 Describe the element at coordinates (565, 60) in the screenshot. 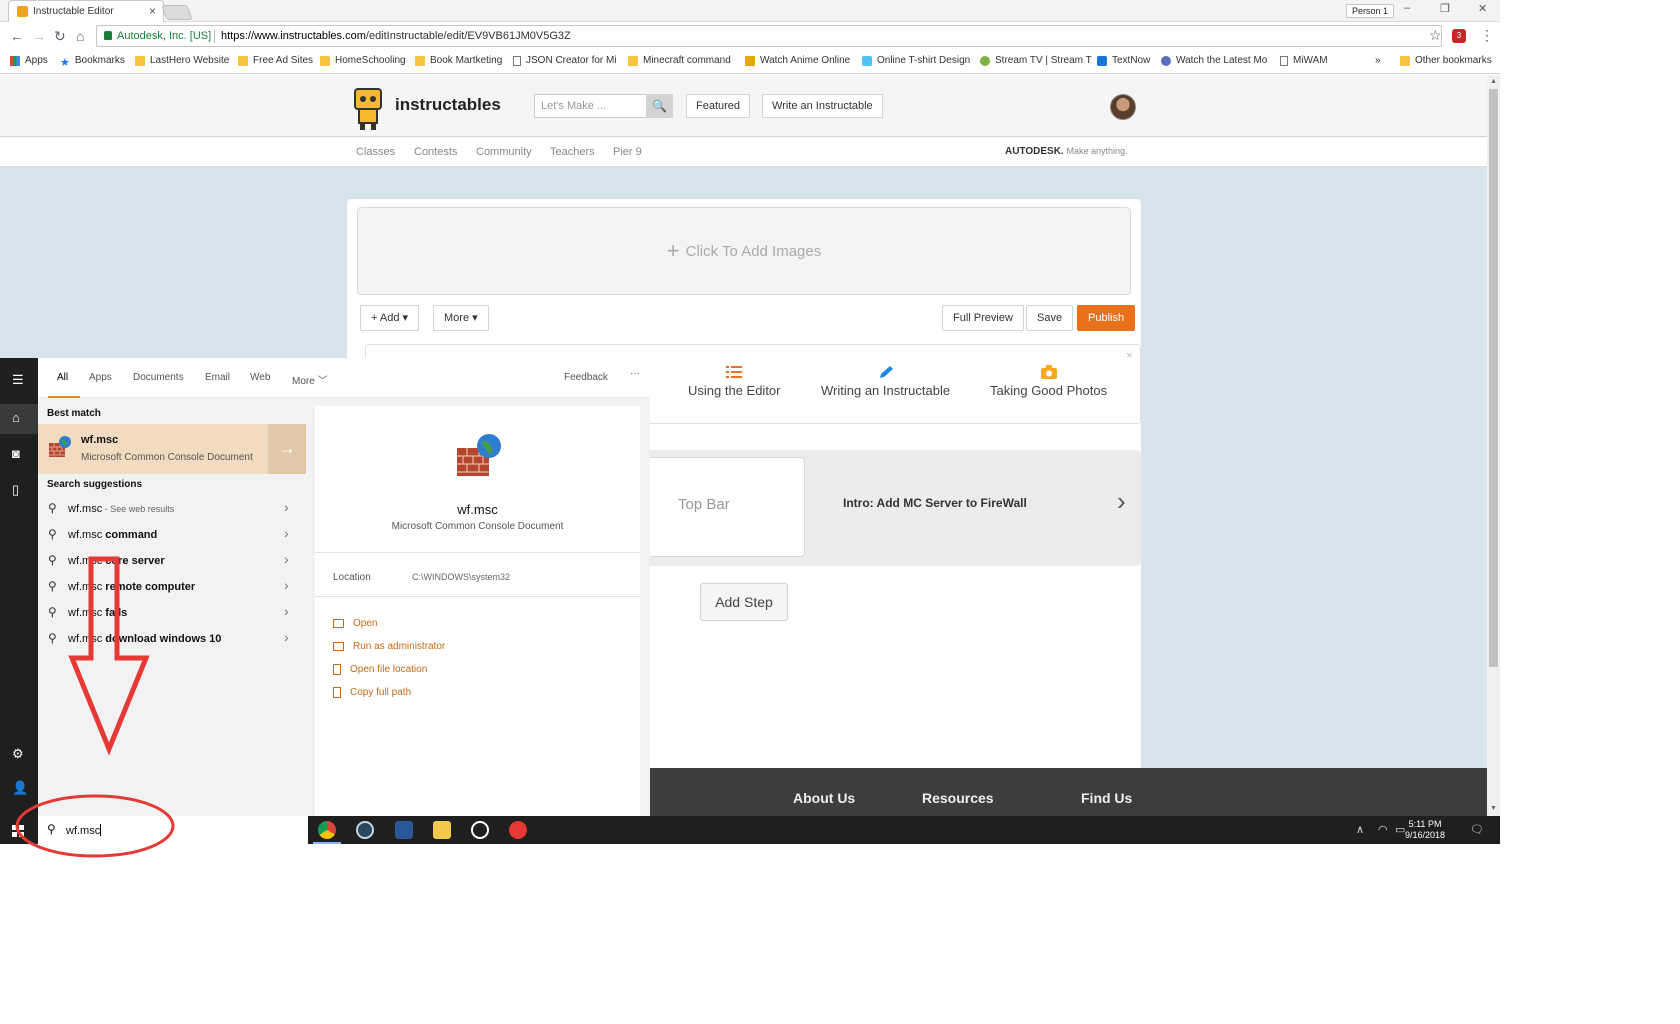

I see `bookmark-json-creator: JSON Creator for Mi` at that location.